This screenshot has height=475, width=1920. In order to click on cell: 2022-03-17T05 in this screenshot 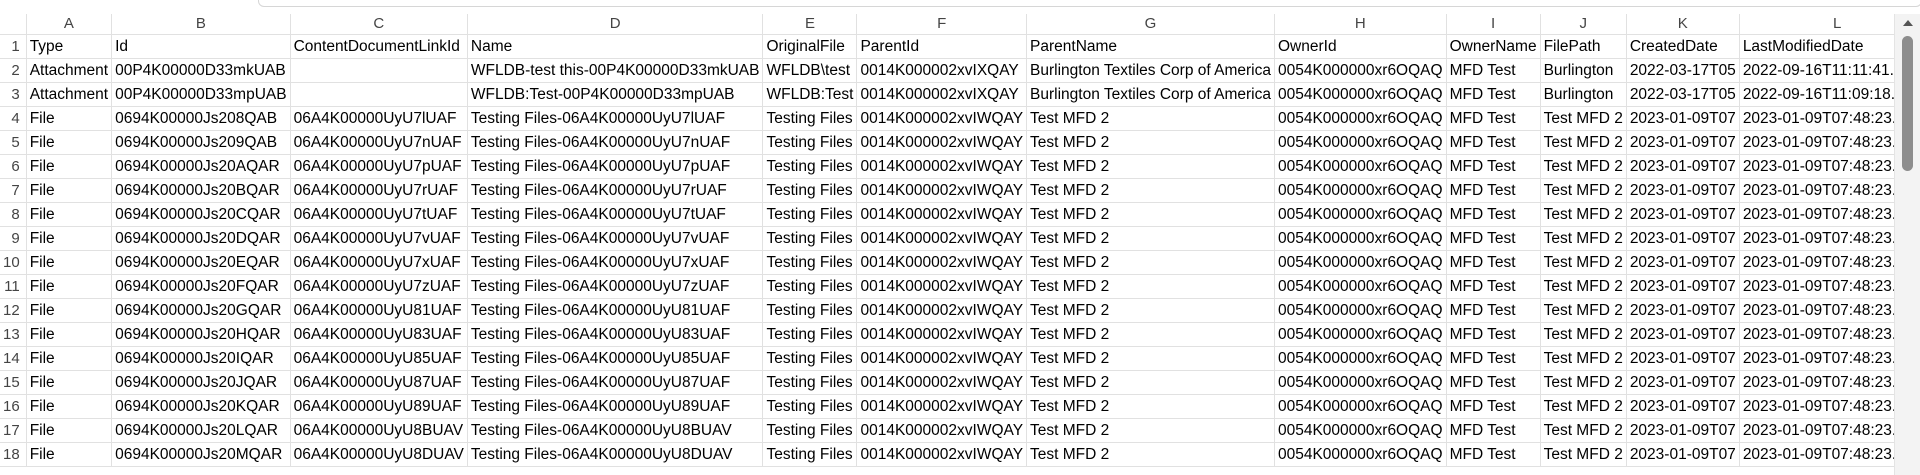, I will do `click(1683, 70)`.